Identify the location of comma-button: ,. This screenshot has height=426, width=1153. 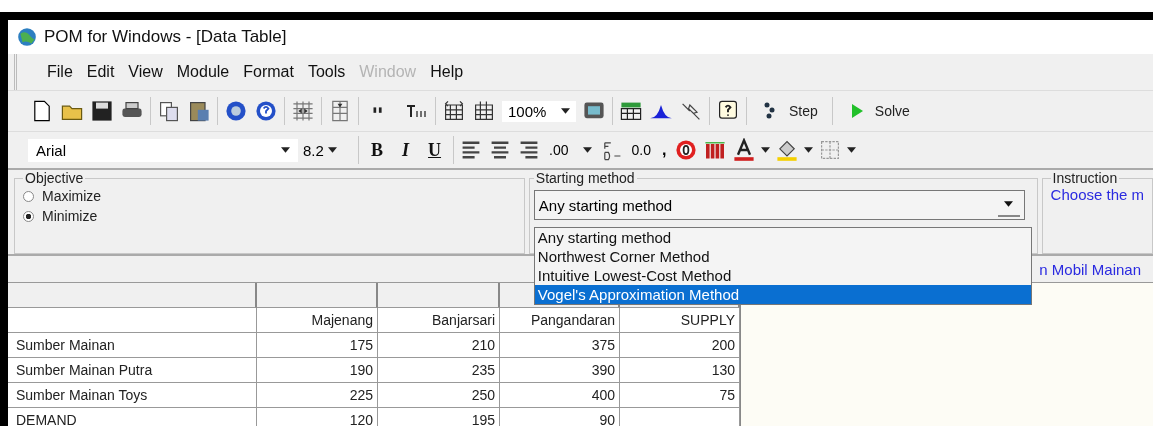
(664, 150).